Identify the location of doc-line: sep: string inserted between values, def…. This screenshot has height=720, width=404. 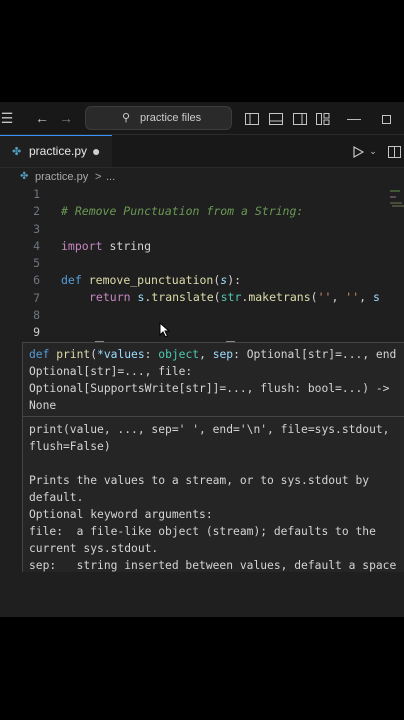
(213, 565).